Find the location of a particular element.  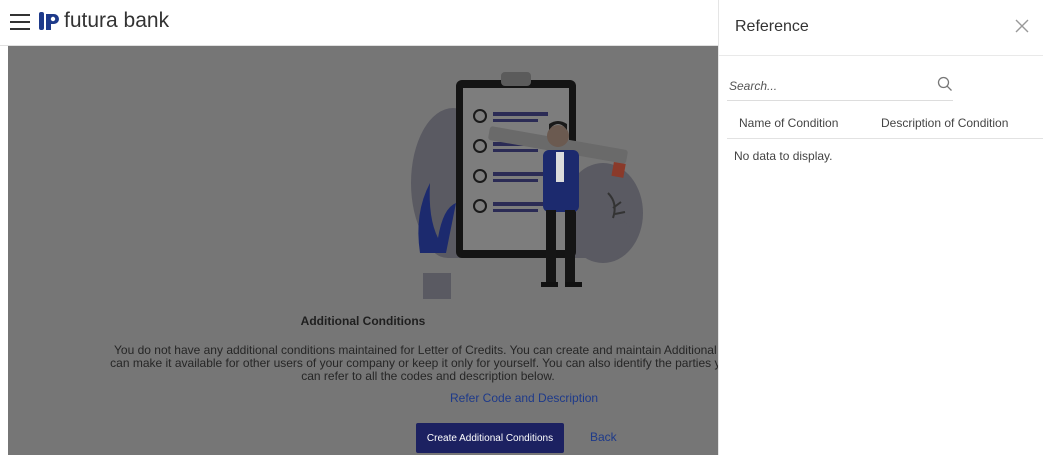

search-field is located at coordinates (840, 85).